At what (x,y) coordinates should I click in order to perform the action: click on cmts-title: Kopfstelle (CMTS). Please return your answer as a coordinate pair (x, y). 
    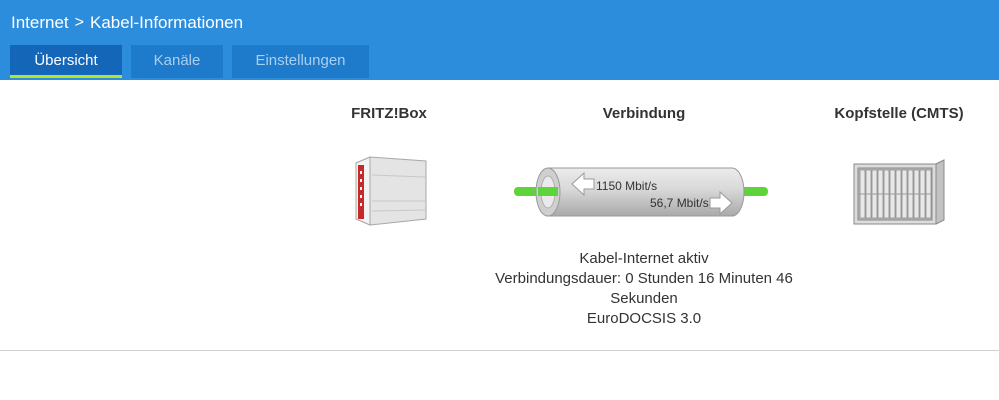
    Looking at the image, I should click on (899, 113).